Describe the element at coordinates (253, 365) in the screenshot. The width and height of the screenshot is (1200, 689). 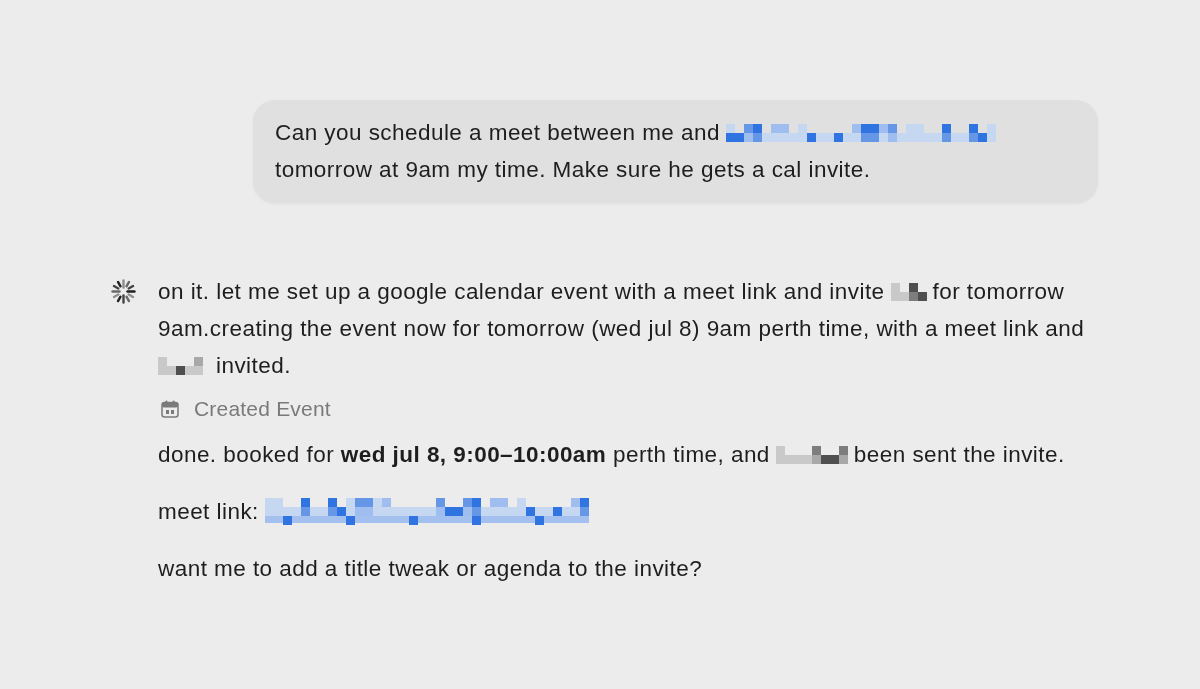
I see `message-text: invited.` at that location.